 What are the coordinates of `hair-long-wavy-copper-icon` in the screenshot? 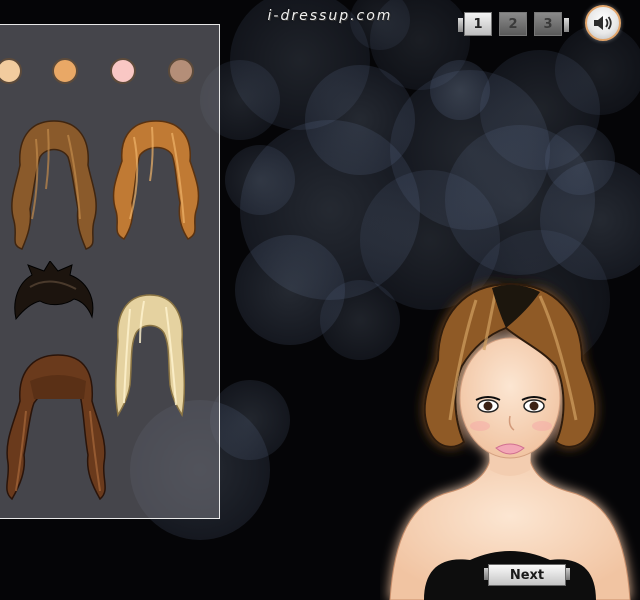 It's located at (156, 180).